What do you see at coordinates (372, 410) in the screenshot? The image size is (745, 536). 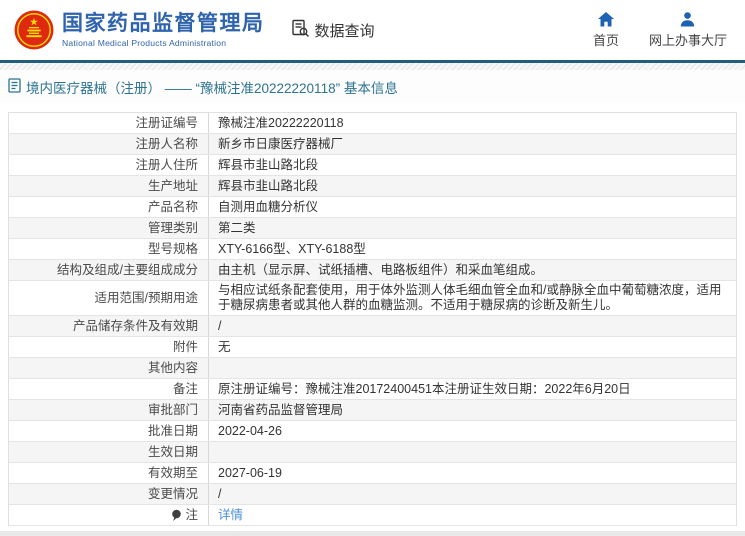 I see `table-row: 审批部门 河南省药品监督管理局` at bounding box center [372, 410].